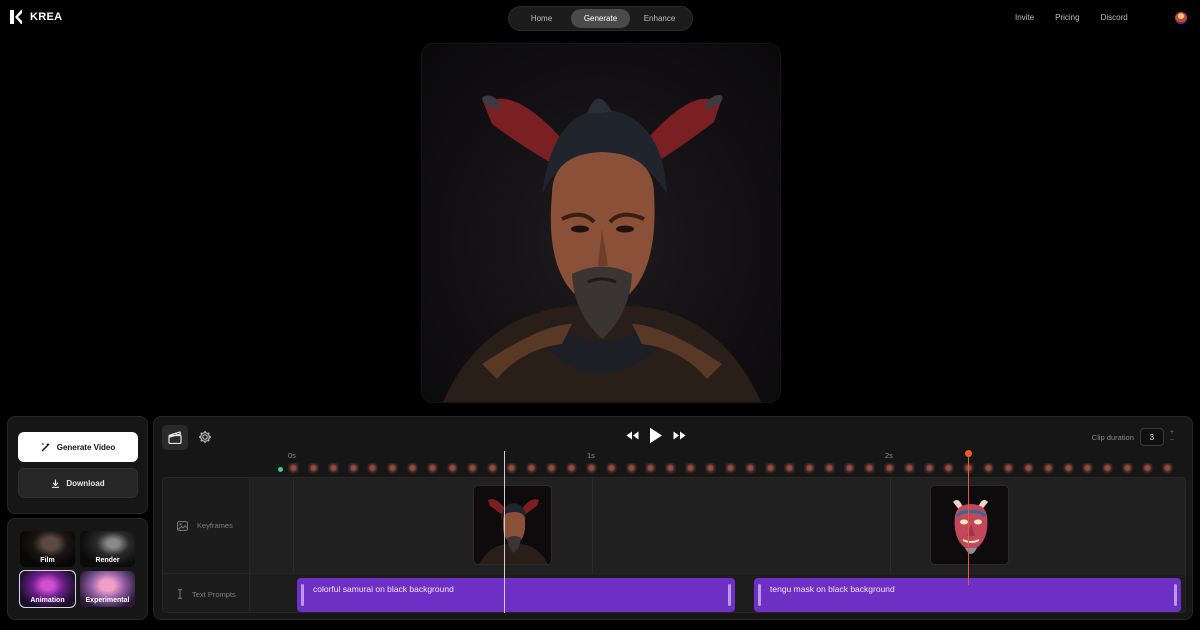 Image resolution: width=1200 pixels, height=630 pixels. Describe the element at coordinates (541, 18) in the screenshot. I see `nav-home: Home` at that location.